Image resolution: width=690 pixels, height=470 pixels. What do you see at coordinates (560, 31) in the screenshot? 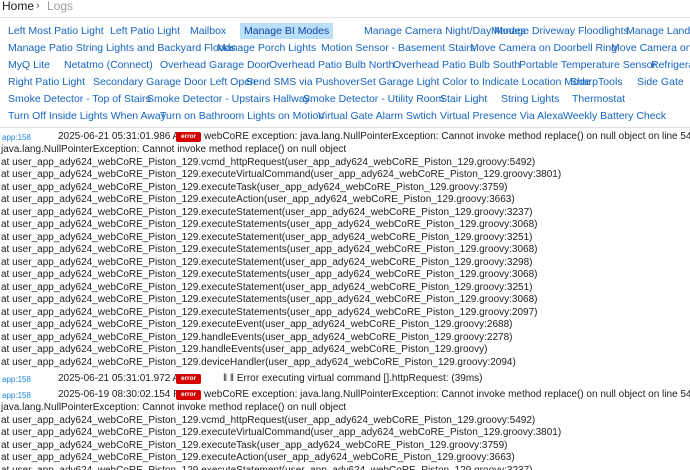
I see `app-tab: Manage Driveway Floodlights` at bounding box center [560, 31].